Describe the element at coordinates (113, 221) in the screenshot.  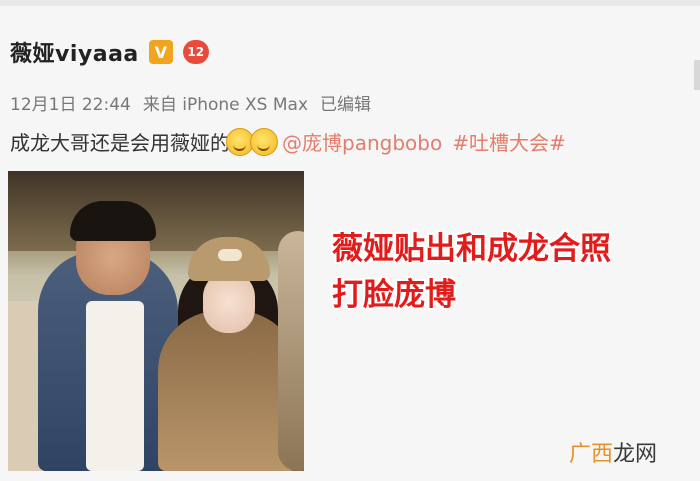
I see `photo-man-hair` at that location.